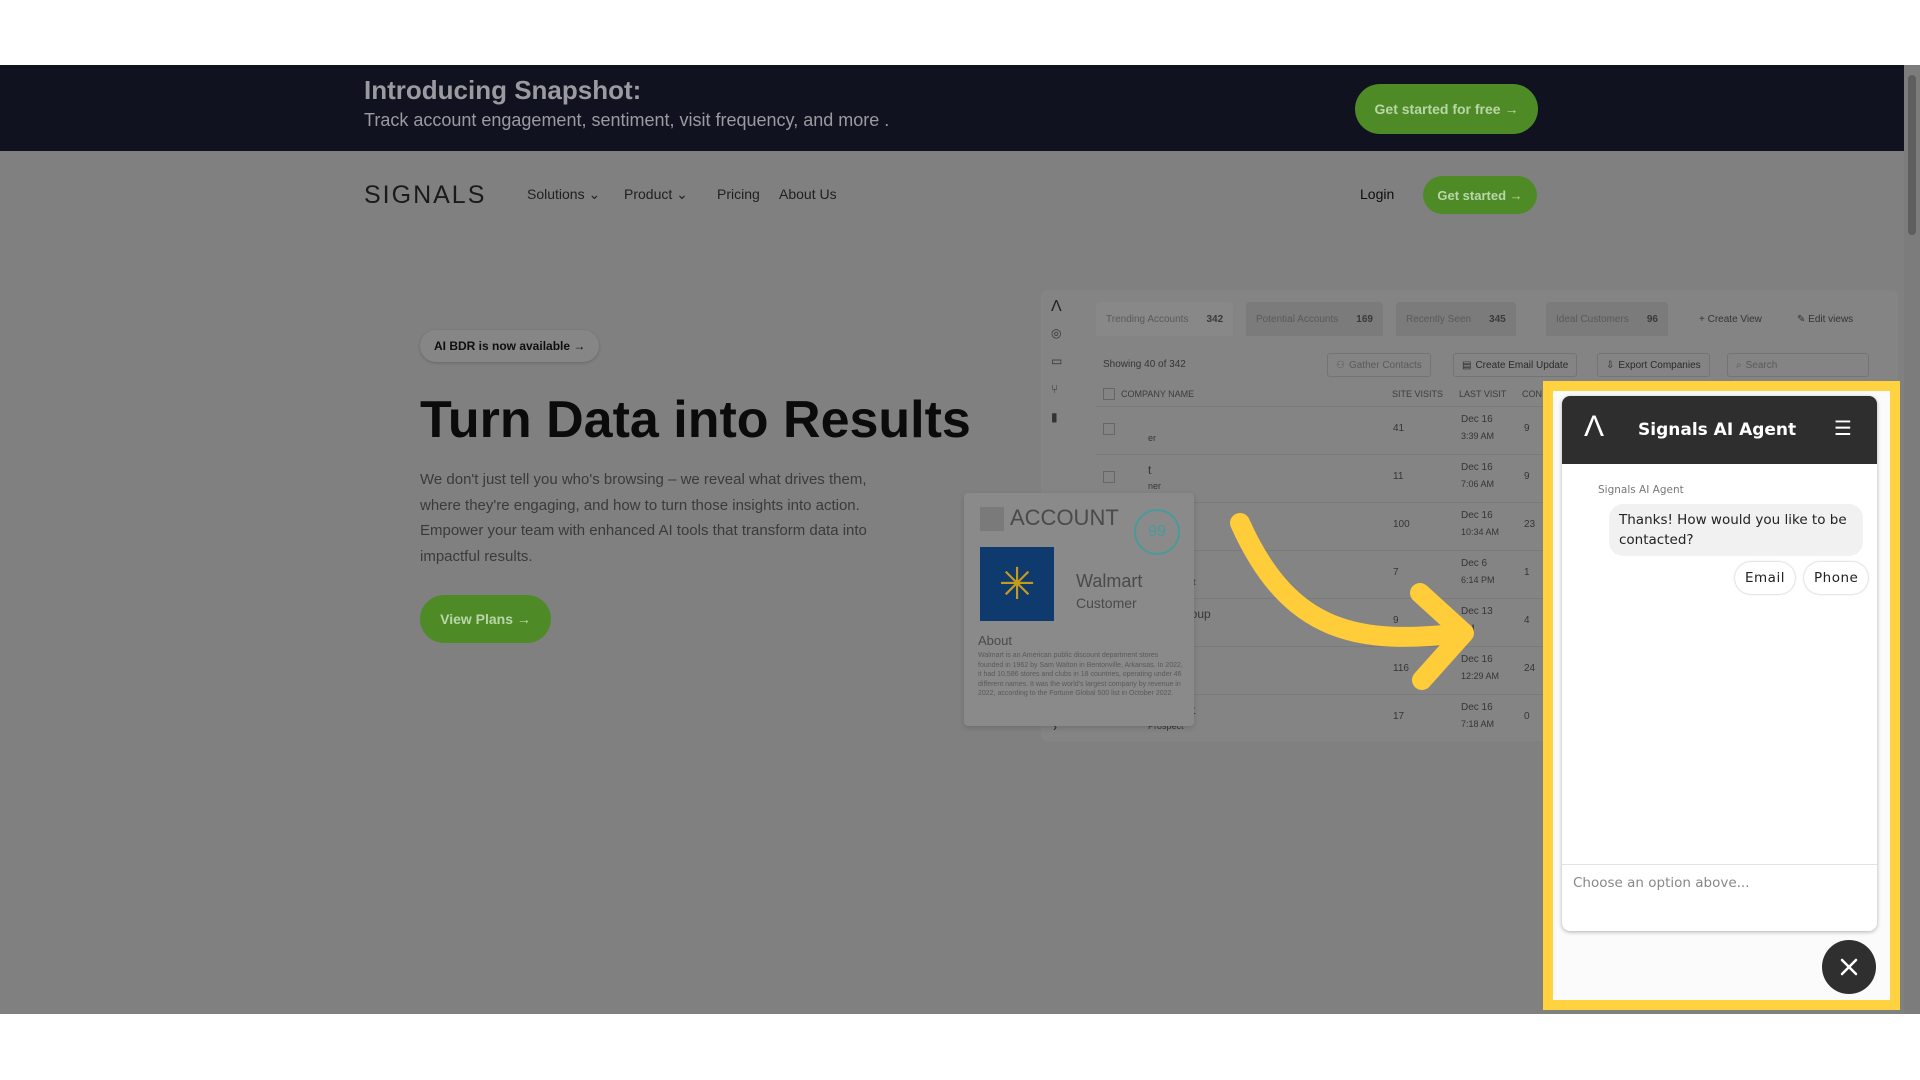  I want to click on chat-title: Signals AI Agent, so click(1717, 430).